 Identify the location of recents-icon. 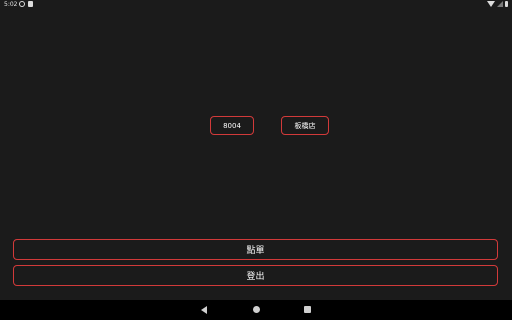
(307, 309).